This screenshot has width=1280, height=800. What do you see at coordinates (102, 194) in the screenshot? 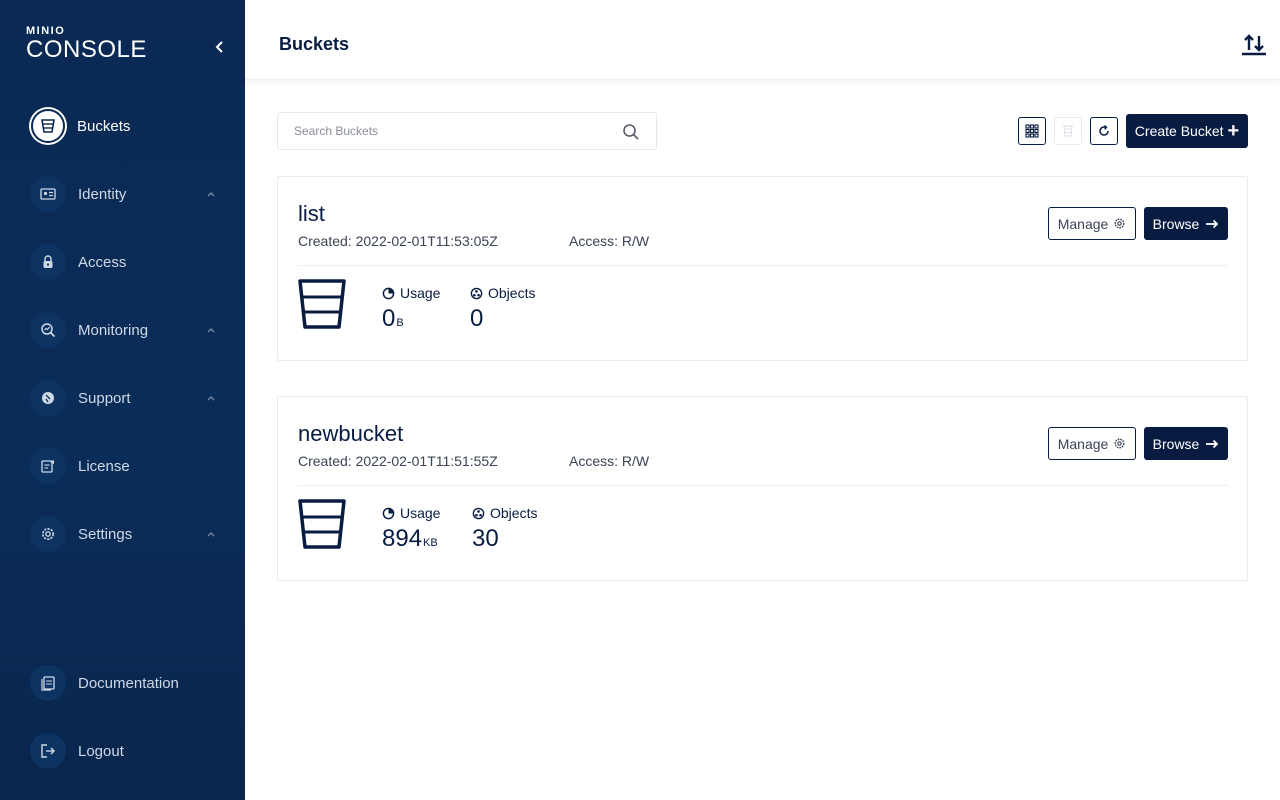
I see `sidebar-item-label: Identity` at bounding box center [102, 194].